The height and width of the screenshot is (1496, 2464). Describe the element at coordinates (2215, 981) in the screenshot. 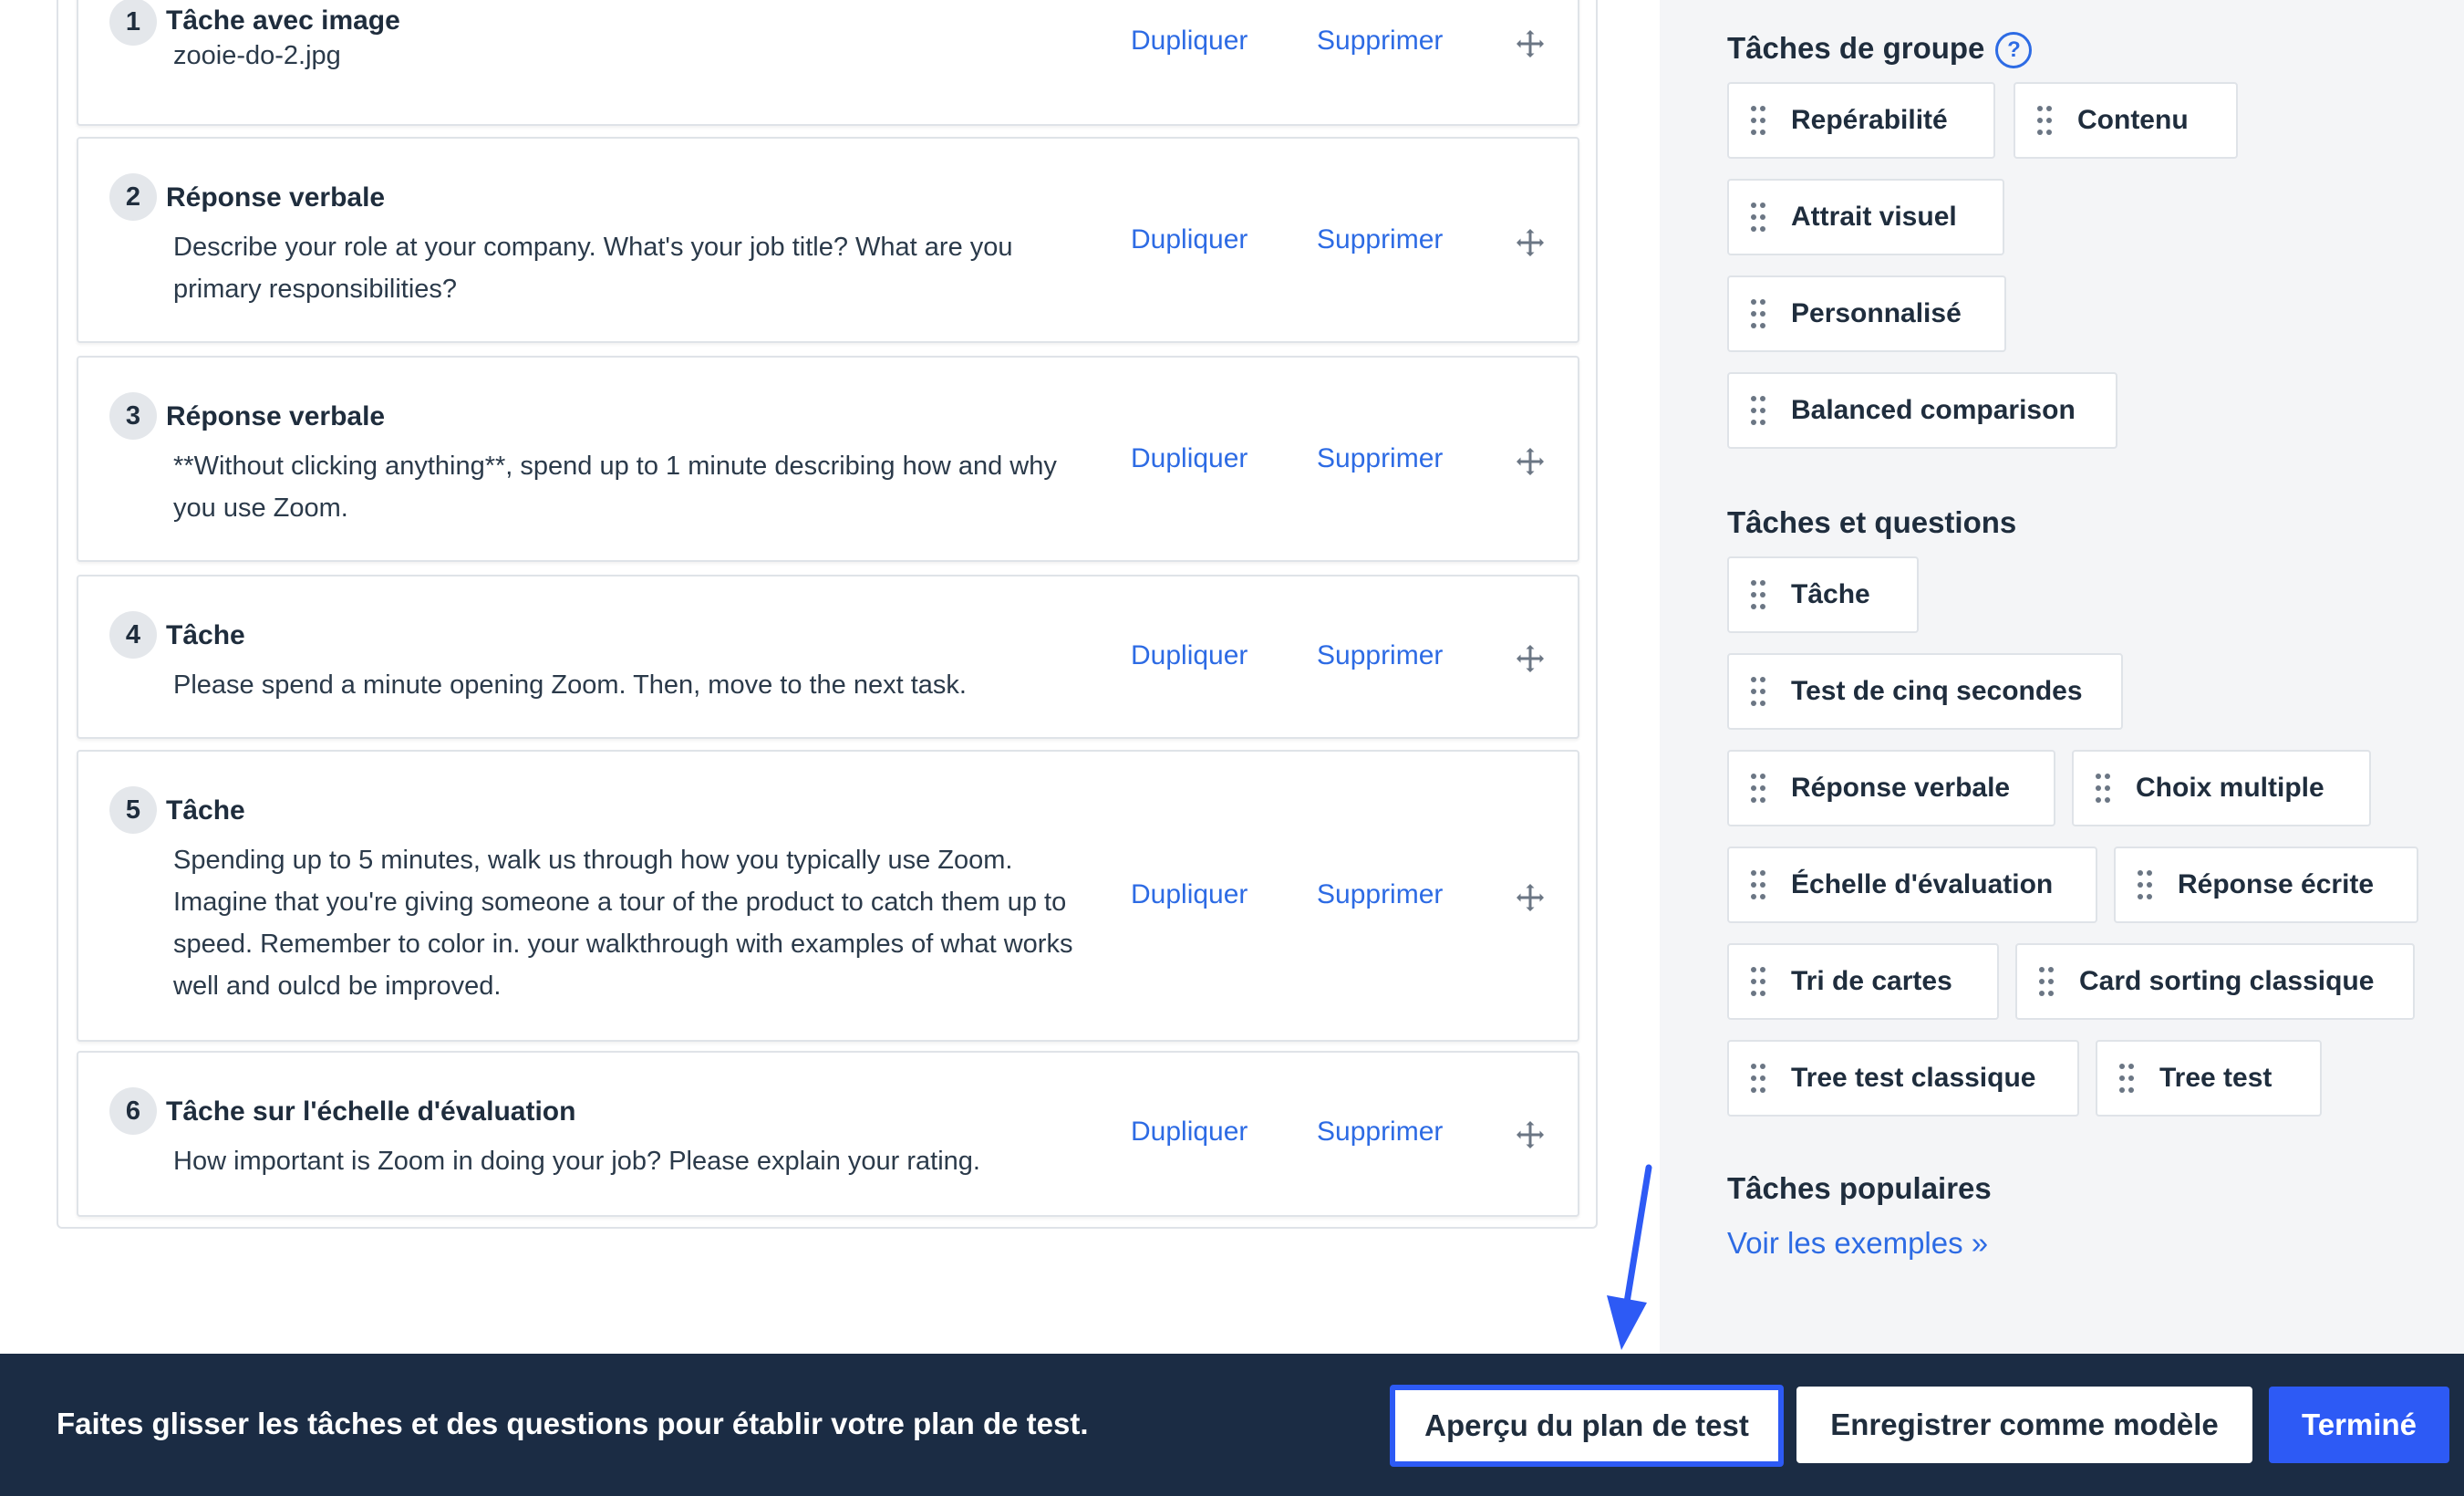

I see `chip-card-sorting-classique: Card sorting classique` at that location.